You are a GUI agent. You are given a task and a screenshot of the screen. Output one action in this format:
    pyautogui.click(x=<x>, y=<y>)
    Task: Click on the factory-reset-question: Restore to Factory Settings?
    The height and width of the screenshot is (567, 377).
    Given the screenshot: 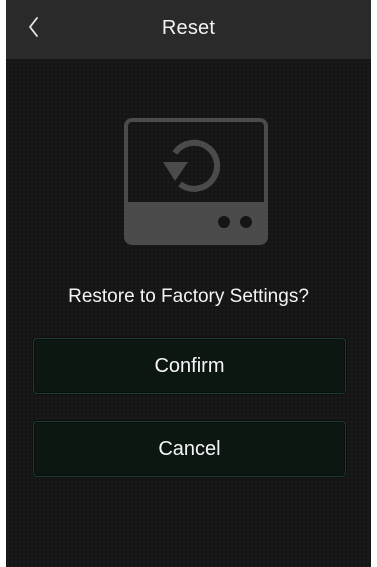 What is the action you would take?
    pyautogui.click(x=188, y=296)
    